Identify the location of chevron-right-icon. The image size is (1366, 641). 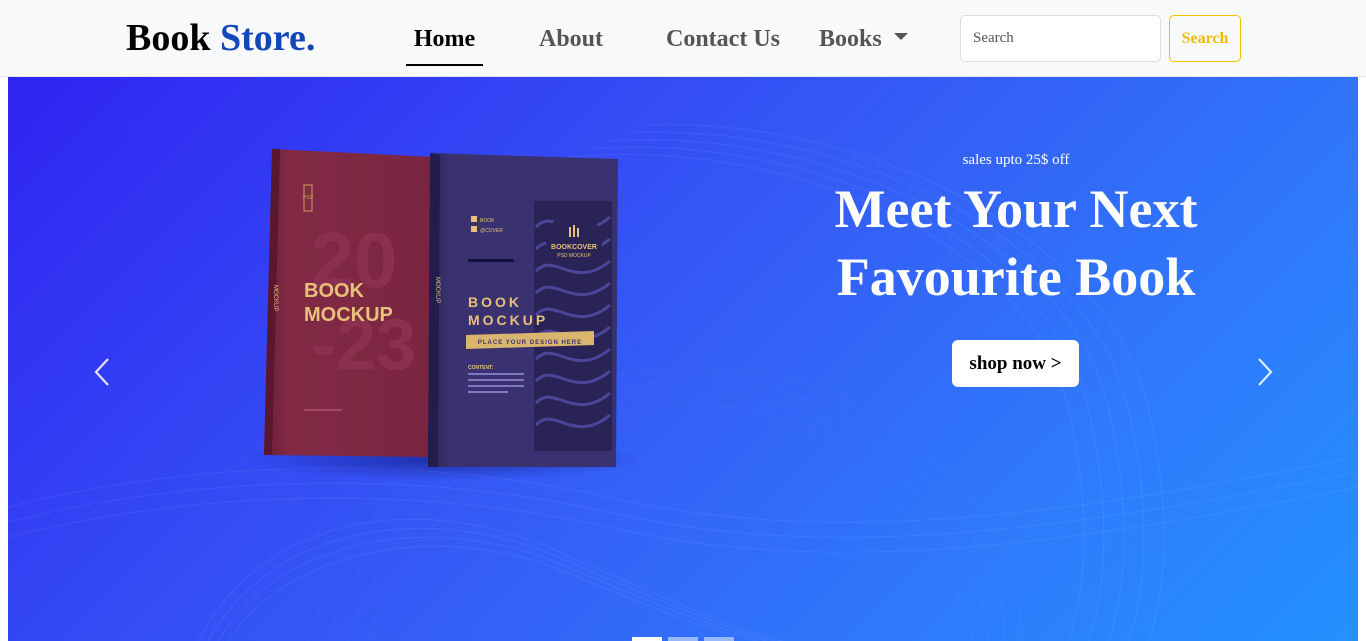
(1264, 372).